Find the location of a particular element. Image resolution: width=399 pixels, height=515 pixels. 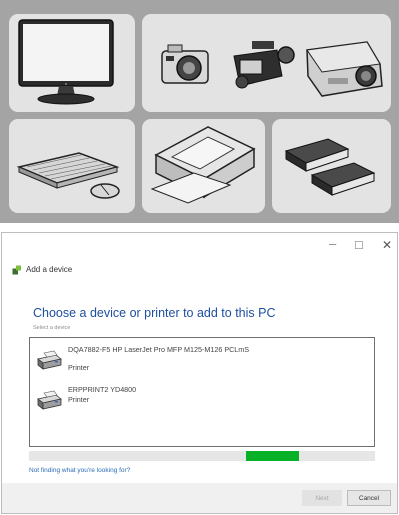

drive-panel is located at coordinates (331, 166).